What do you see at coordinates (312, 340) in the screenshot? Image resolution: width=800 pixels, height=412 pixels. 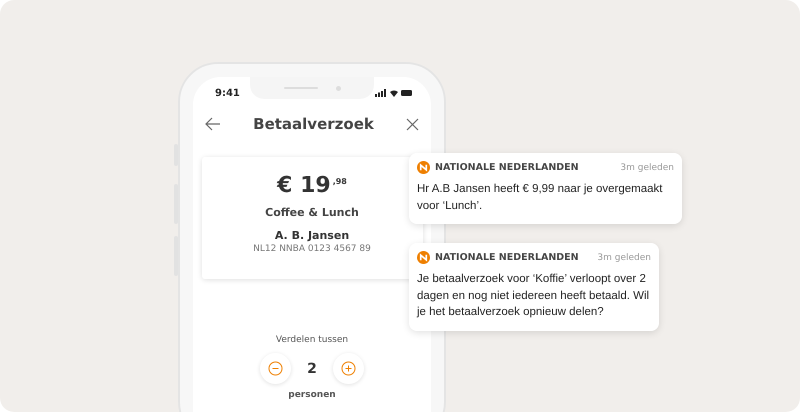 I see `split-label: Verdelen tussen` at bounding box center [312, 340].